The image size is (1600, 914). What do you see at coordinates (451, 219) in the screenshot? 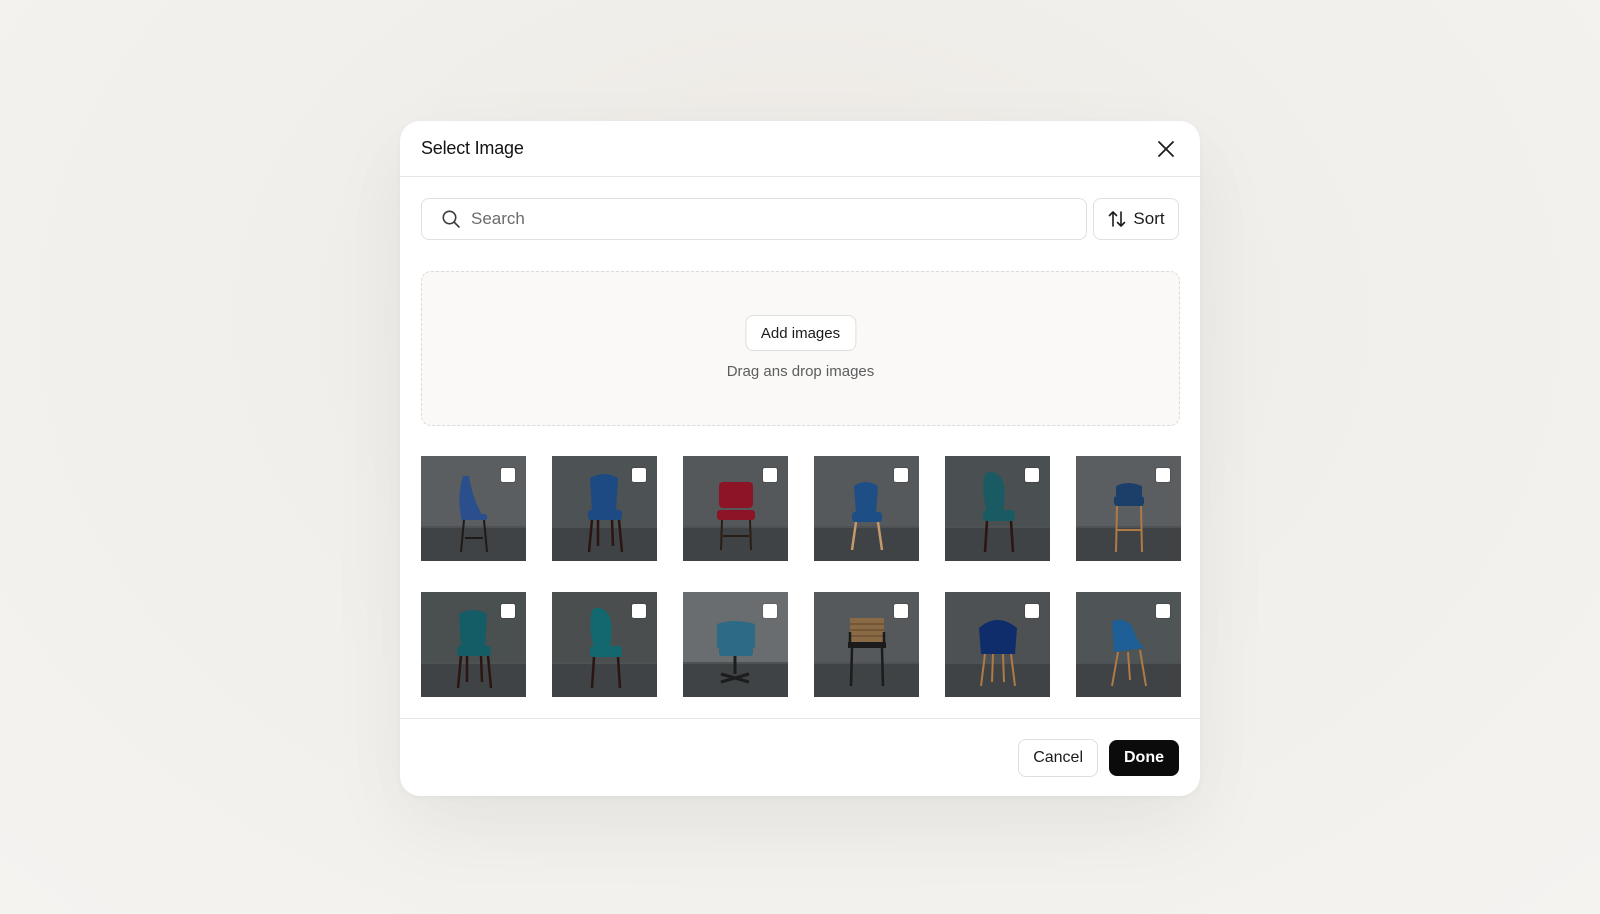
I see `search-icon` at bounding box center [451, 219].